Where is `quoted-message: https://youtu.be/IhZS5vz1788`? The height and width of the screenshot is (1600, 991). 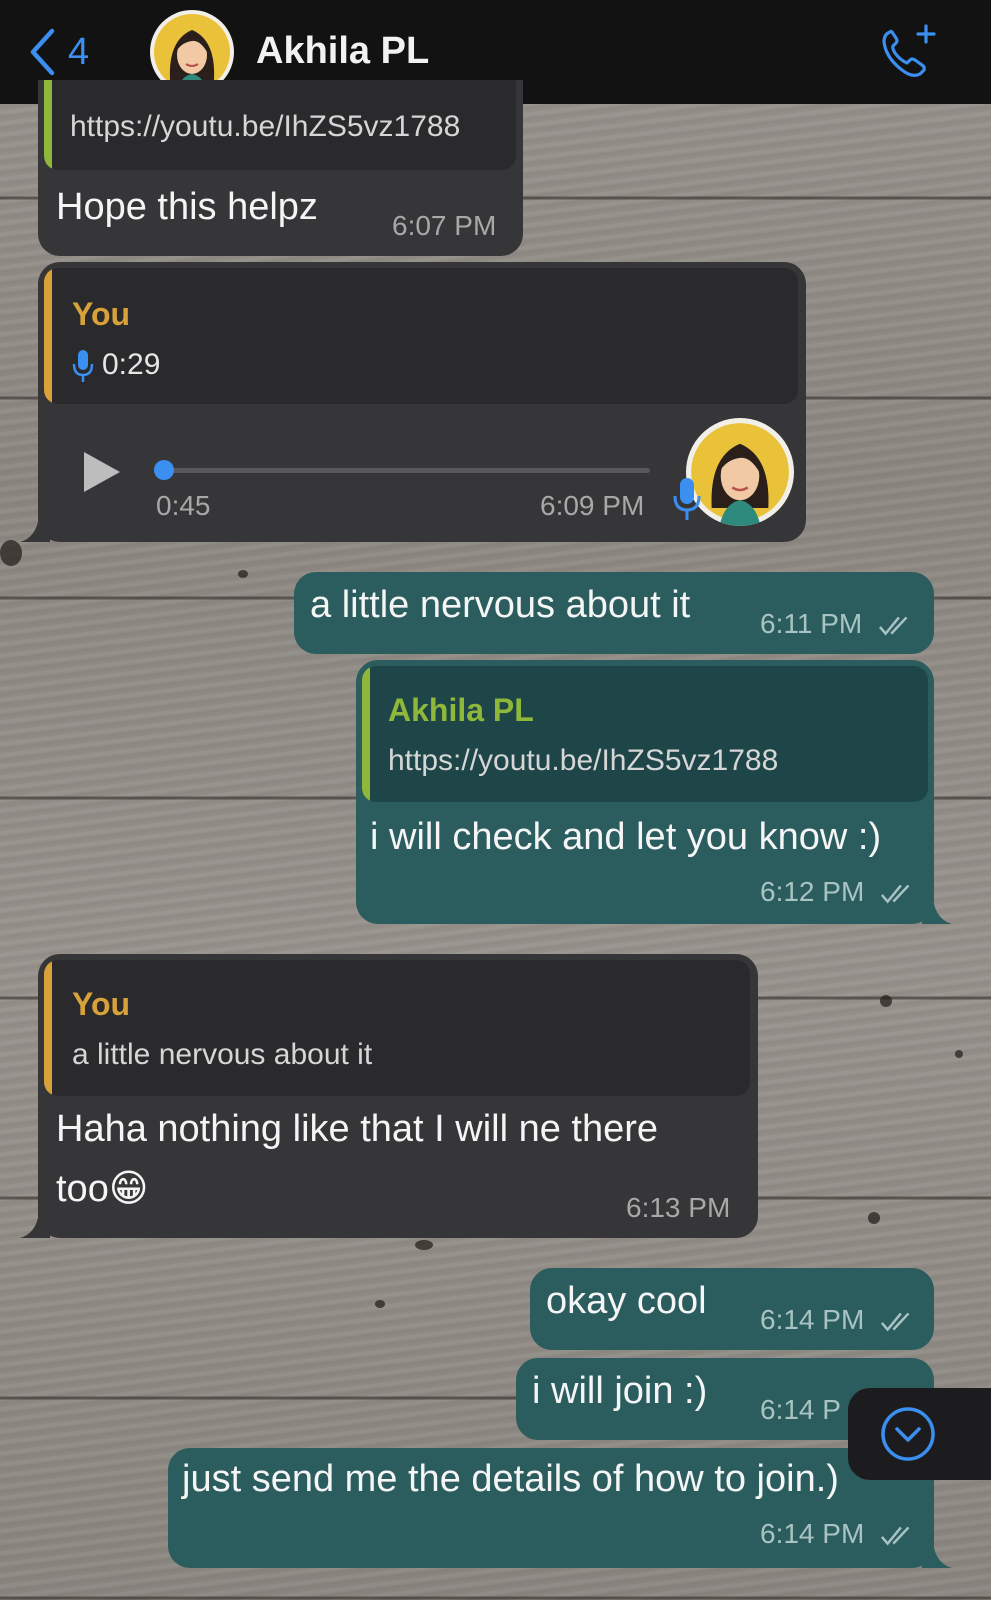 quoted-message: https://youtu.be/IhZS5vz1788 is located at coordinates (280, 125).